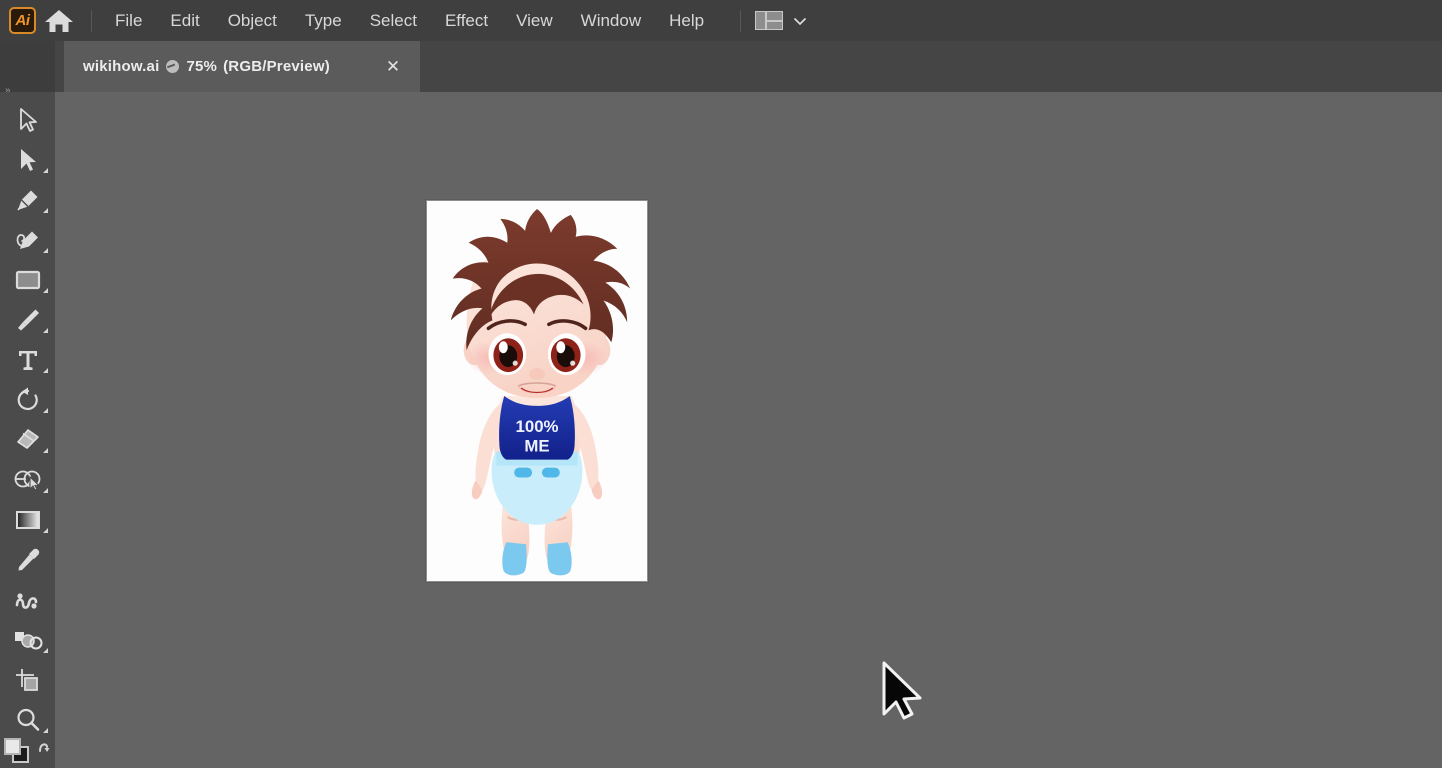 The height and width of the screenshot is (768, 1442). Describe the element at coordinates (202, 66) in the screenshot. I see `document-tab-zoom: 75%` at that location.